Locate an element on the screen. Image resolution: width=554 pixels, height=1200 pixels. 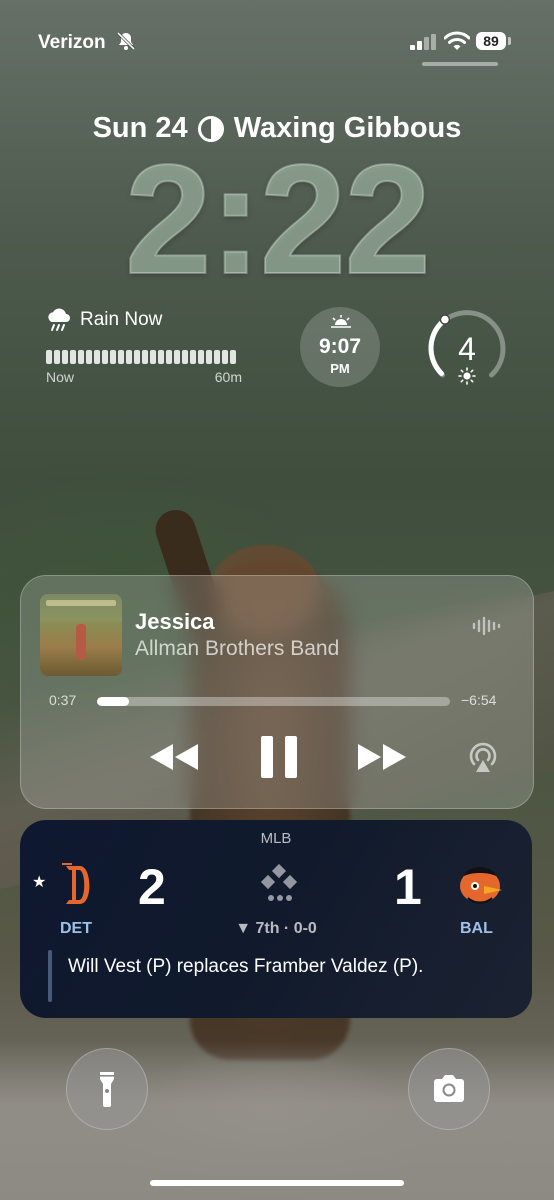
artist-name: Allman Brothers Band is located at coordinates (237, 648).